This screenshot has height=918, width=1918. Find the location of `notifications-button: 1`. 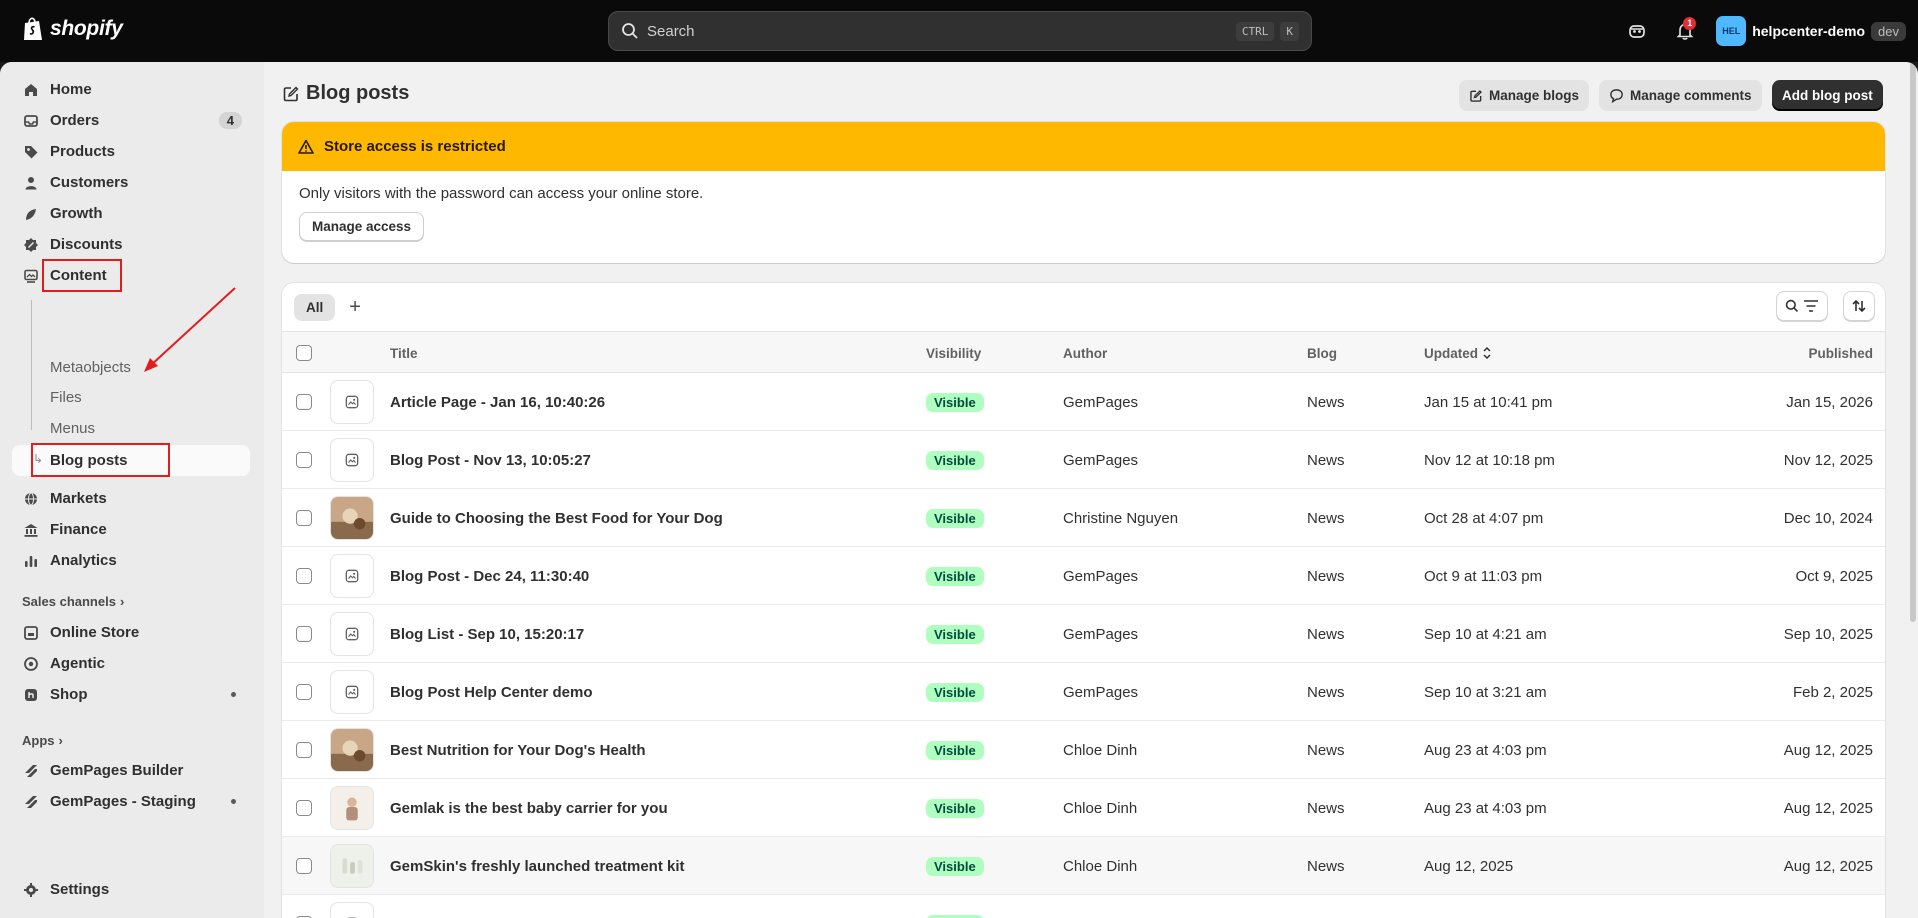

notifications-button: 1 is located at coordinates (1685, 31).